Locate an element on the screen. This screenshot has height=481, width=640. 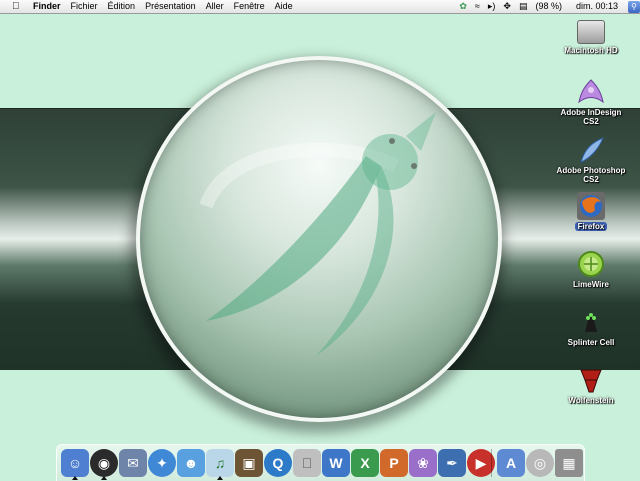
clock: dim. 00:13 is located at coordinates (594, 6).